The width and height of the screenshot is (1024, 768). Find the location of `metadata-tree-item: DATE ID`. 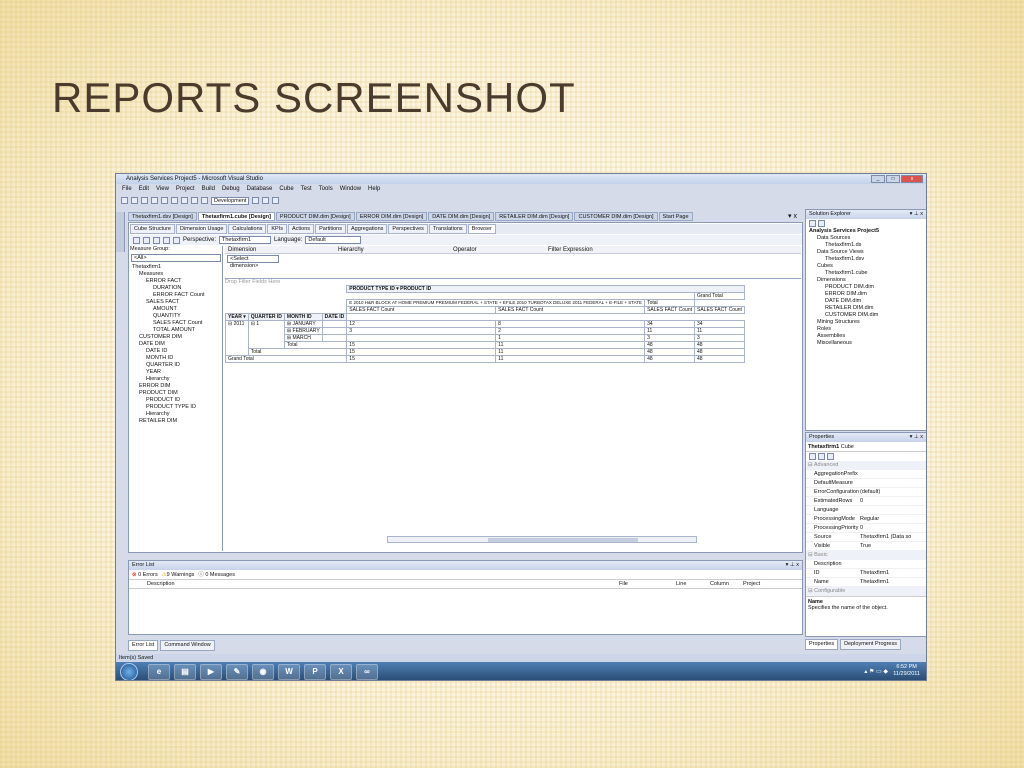

metadata-tree-item: DATE ID is located at coordinates (176, 351).